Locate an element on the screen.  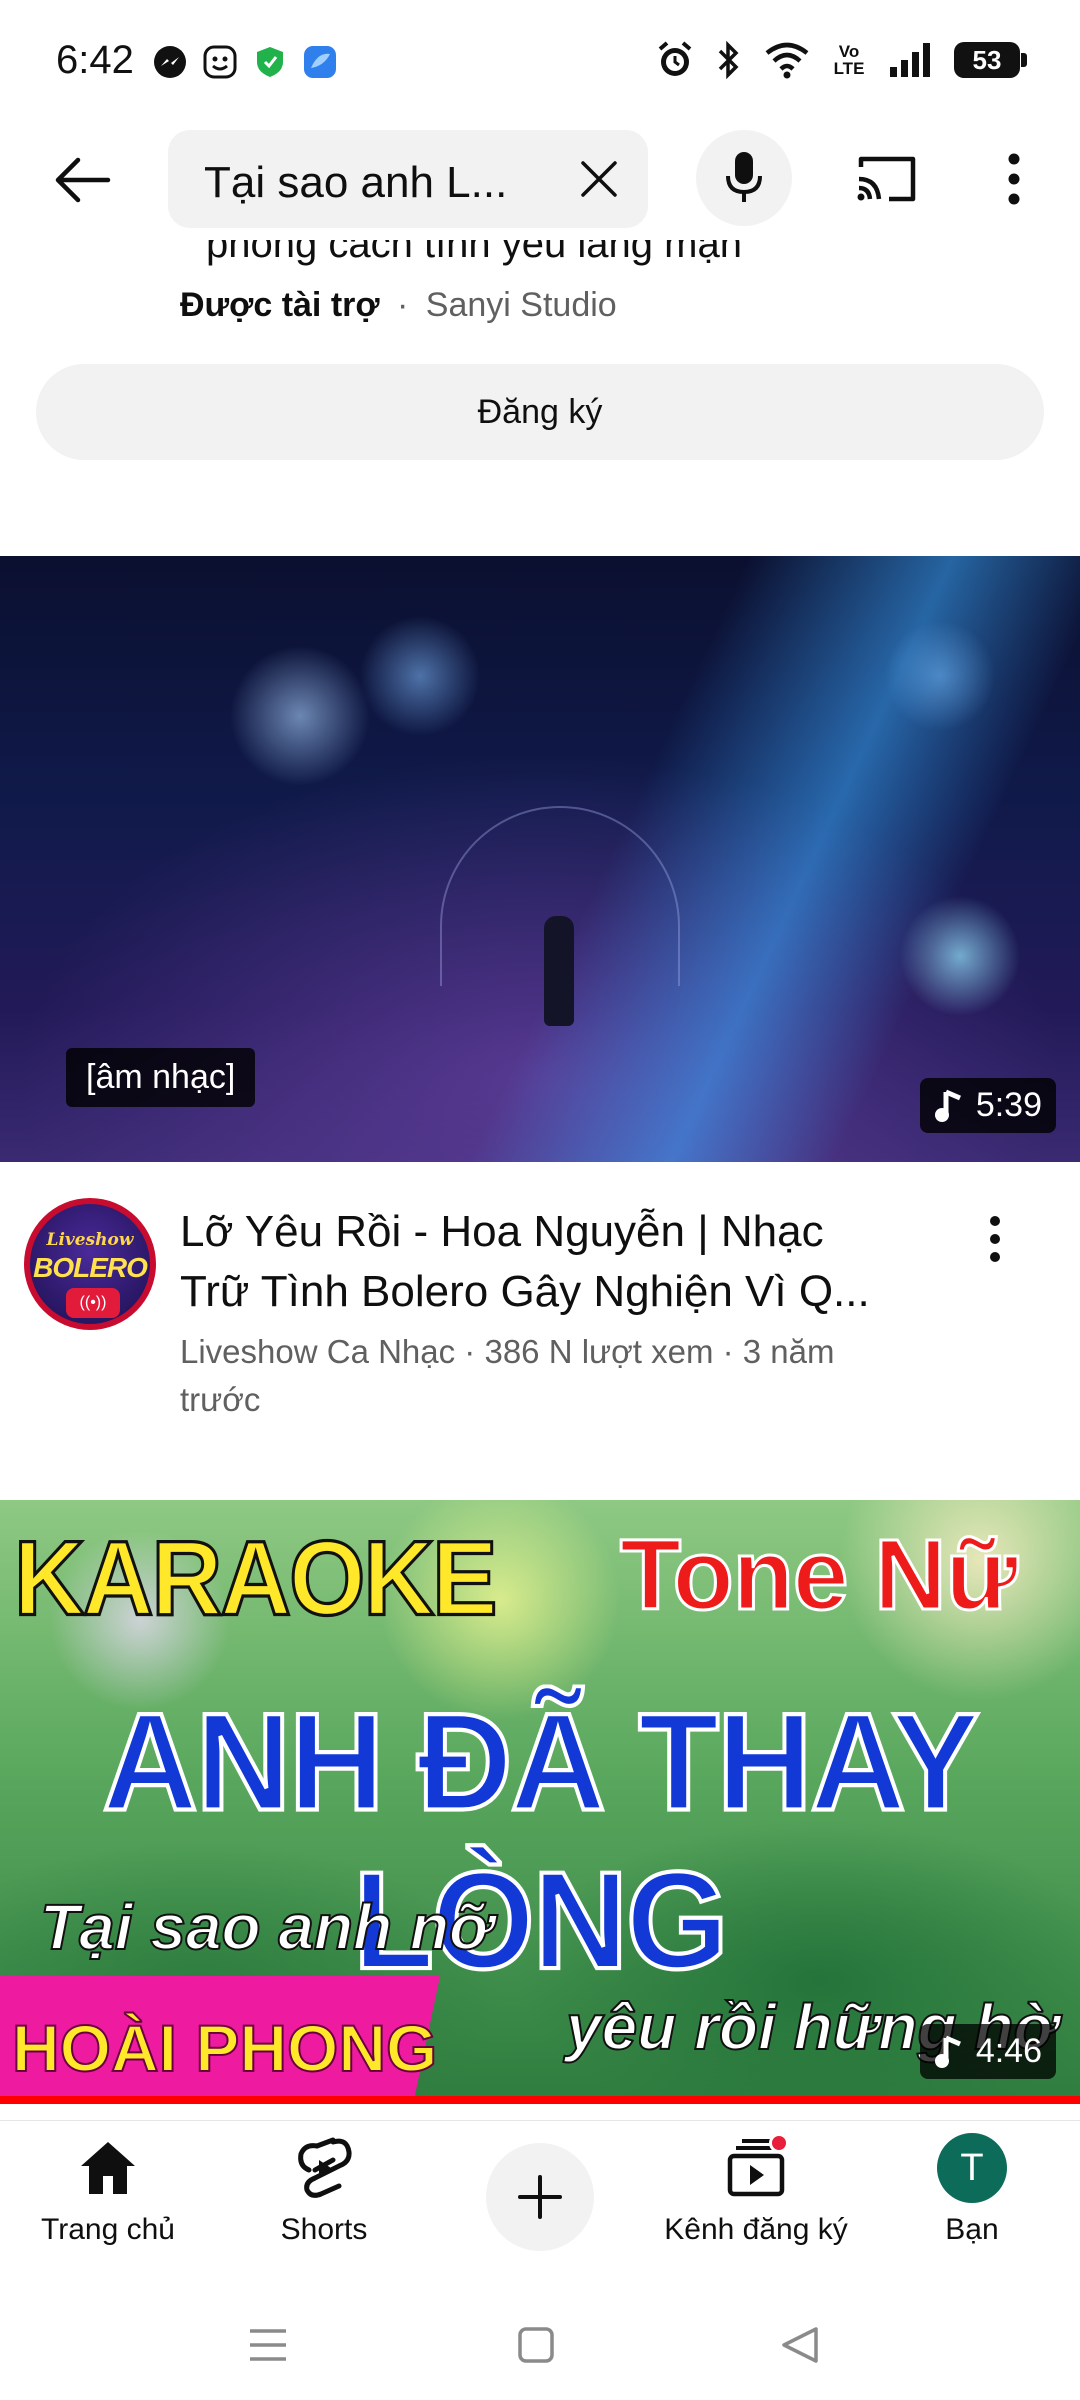
clear-icon is located at coordinates (599, 179).